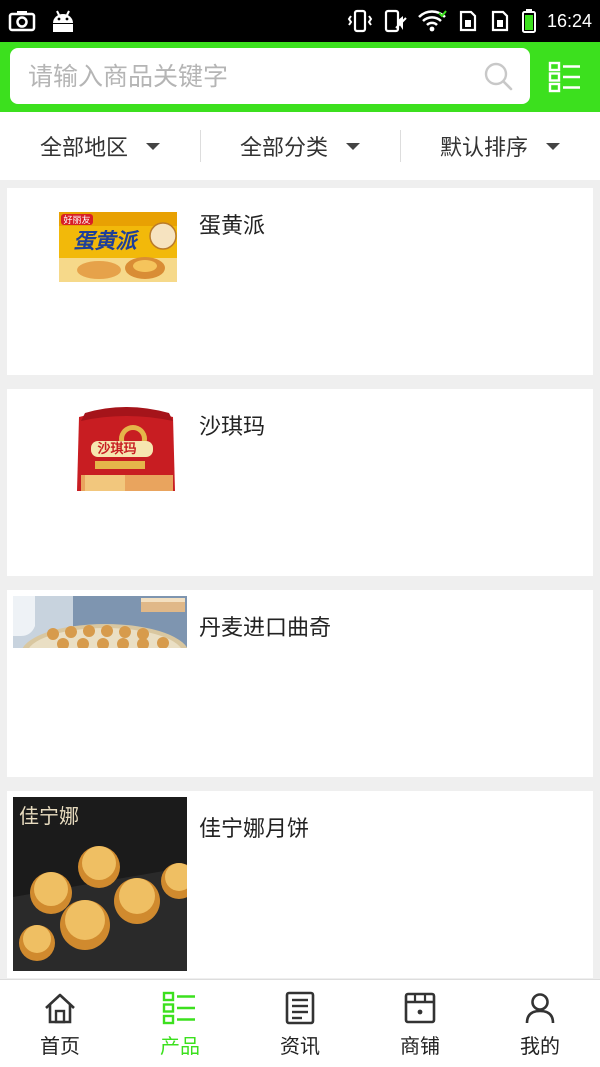 This screenshot has width=600, height=1067. What do you see at coordinates (254, 829) in the screenshot?
I see `product-title: 佳宁娜月饼` at bounding box center [254, 829].